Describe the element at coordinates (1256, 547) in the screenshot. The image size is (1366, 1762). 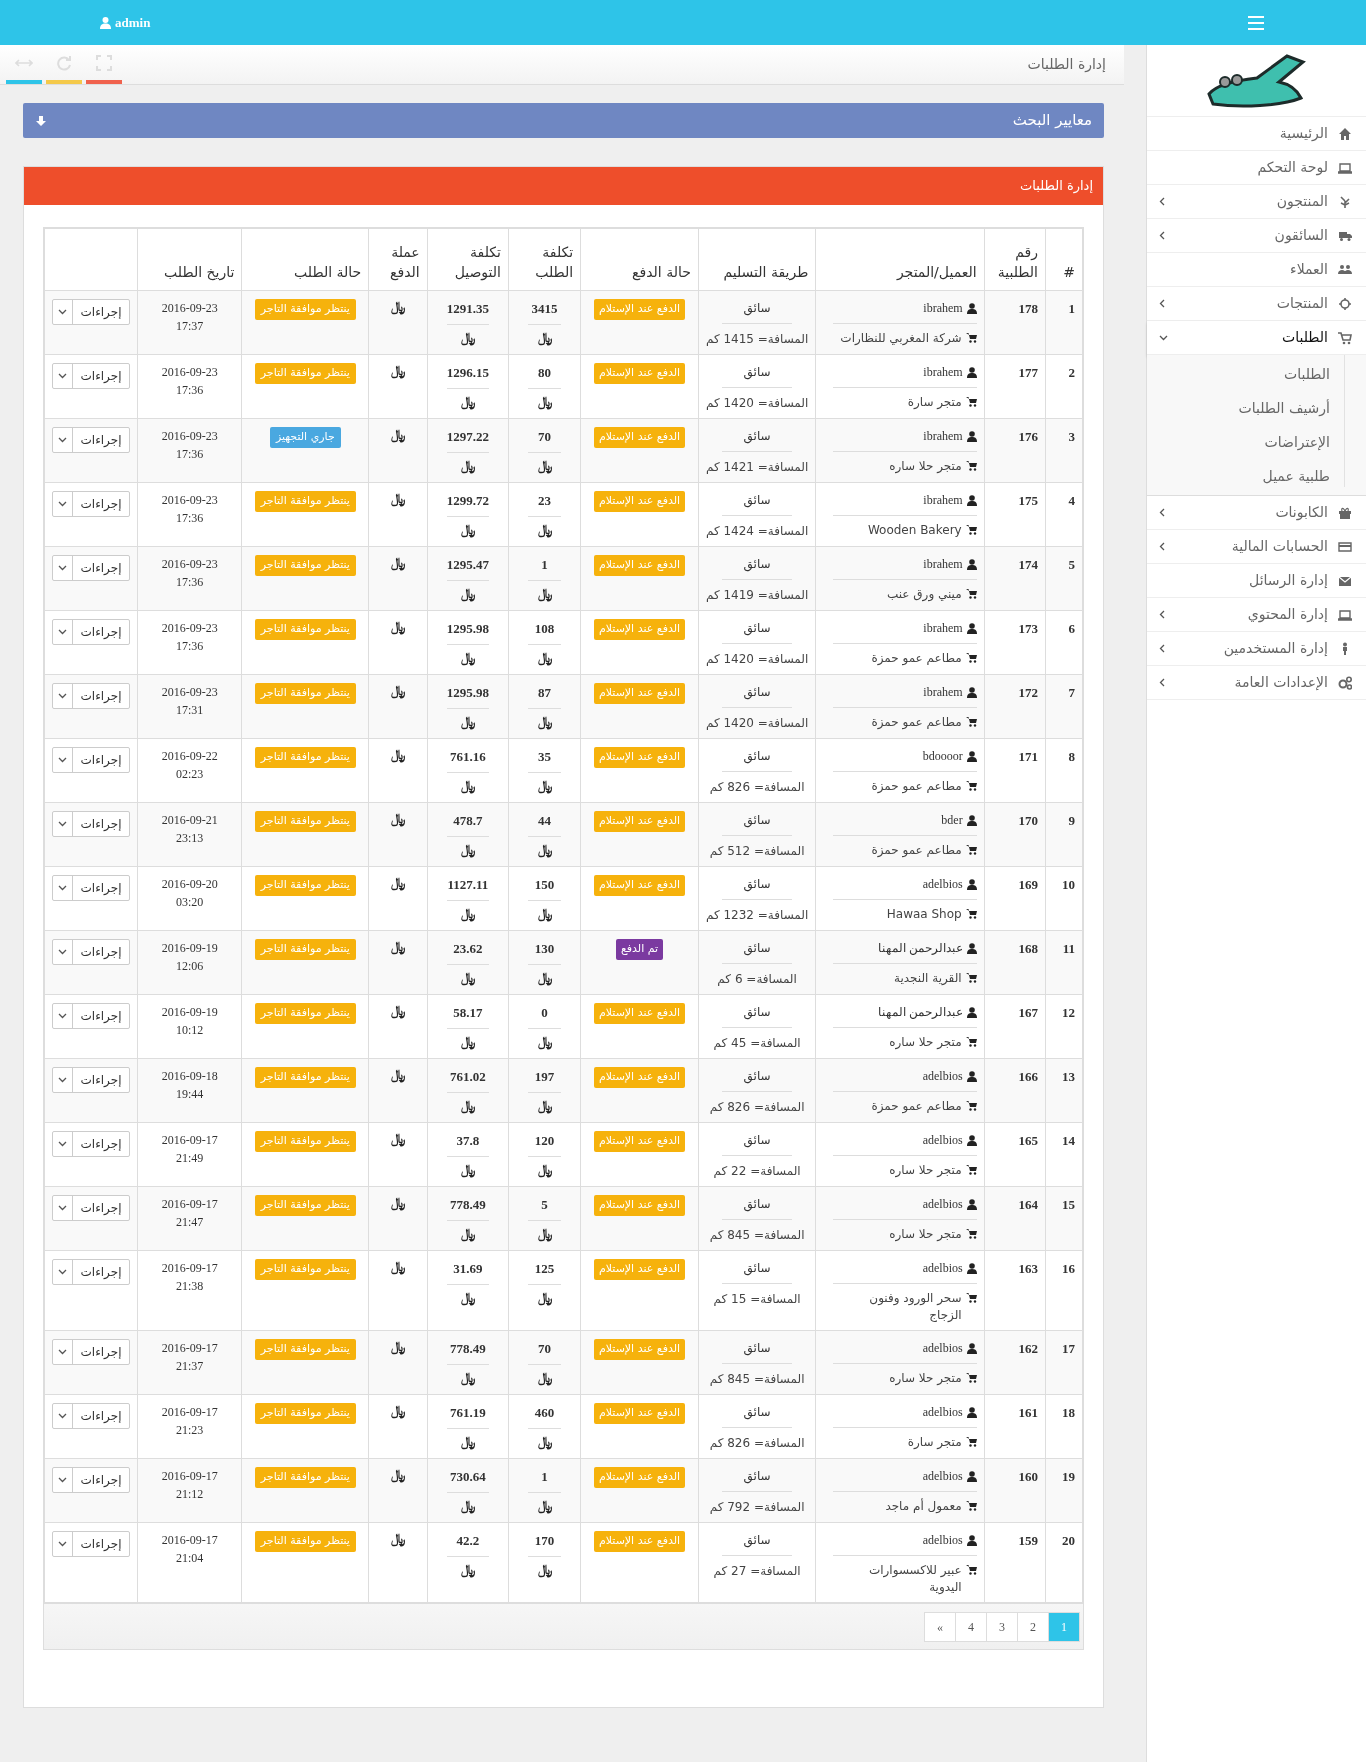
I see `sidebar-item: الحسابات المالية` at that location.